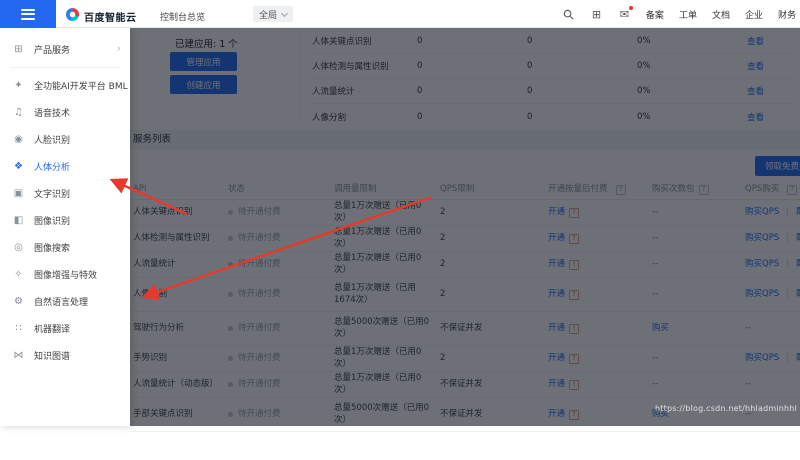 This screenshot has height=460, width=800. What do you see at coordinates (787, 14) in the screenshot?
I see `menu-item-caiwu: 财务` at bounding box center [787, 14].